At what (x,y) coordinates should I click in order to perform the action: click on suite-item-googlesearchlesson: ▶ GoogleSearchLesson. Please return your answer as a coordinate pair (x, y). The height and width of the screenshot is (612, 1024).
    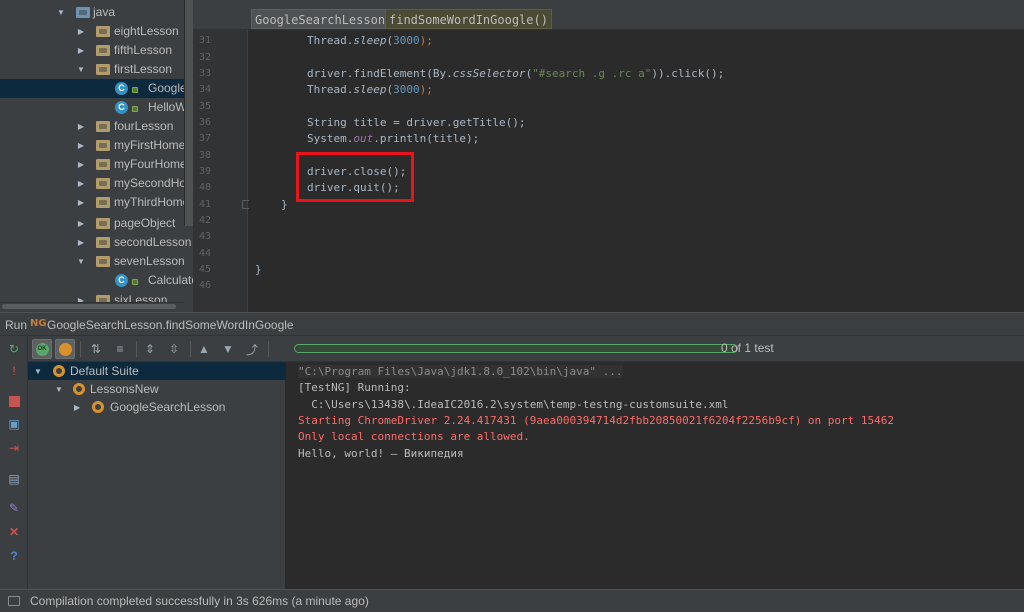
    Looking at the image, I should click on (157, 407).